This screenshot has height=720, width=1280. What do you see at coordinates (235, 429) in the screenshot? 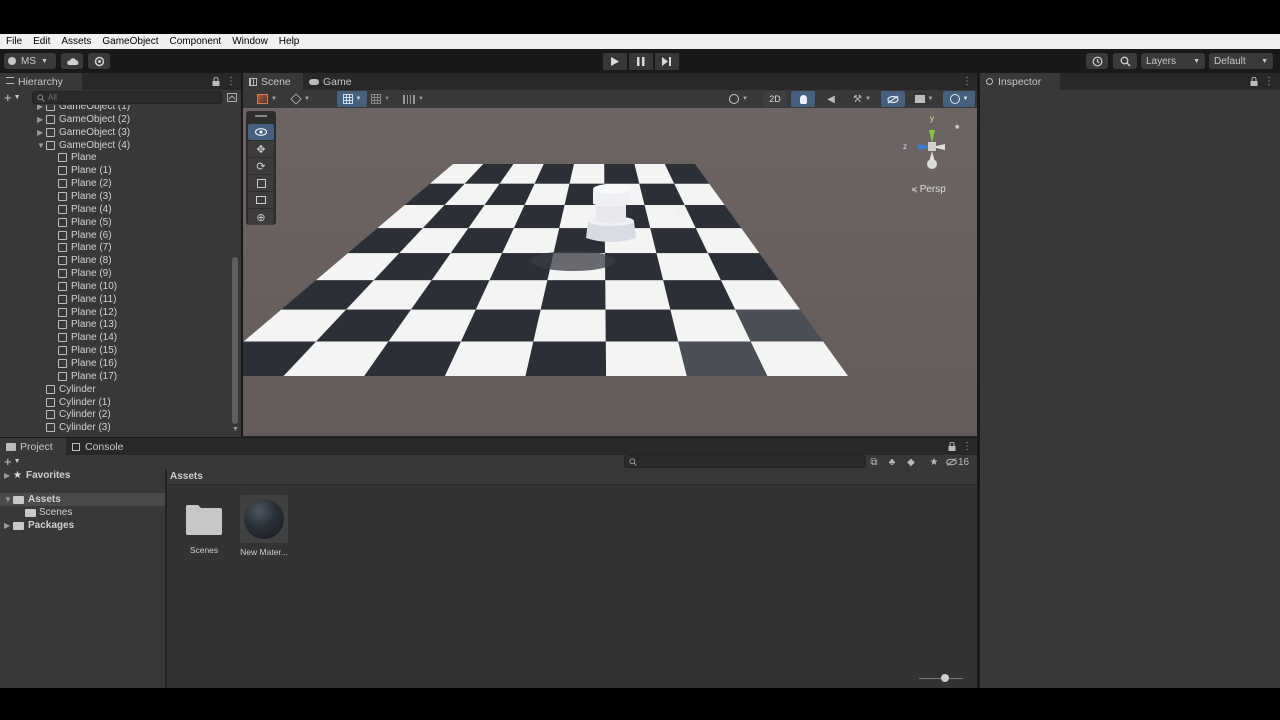
I see `scroll-down-icon: ▼` at bounding box center [235, 429].